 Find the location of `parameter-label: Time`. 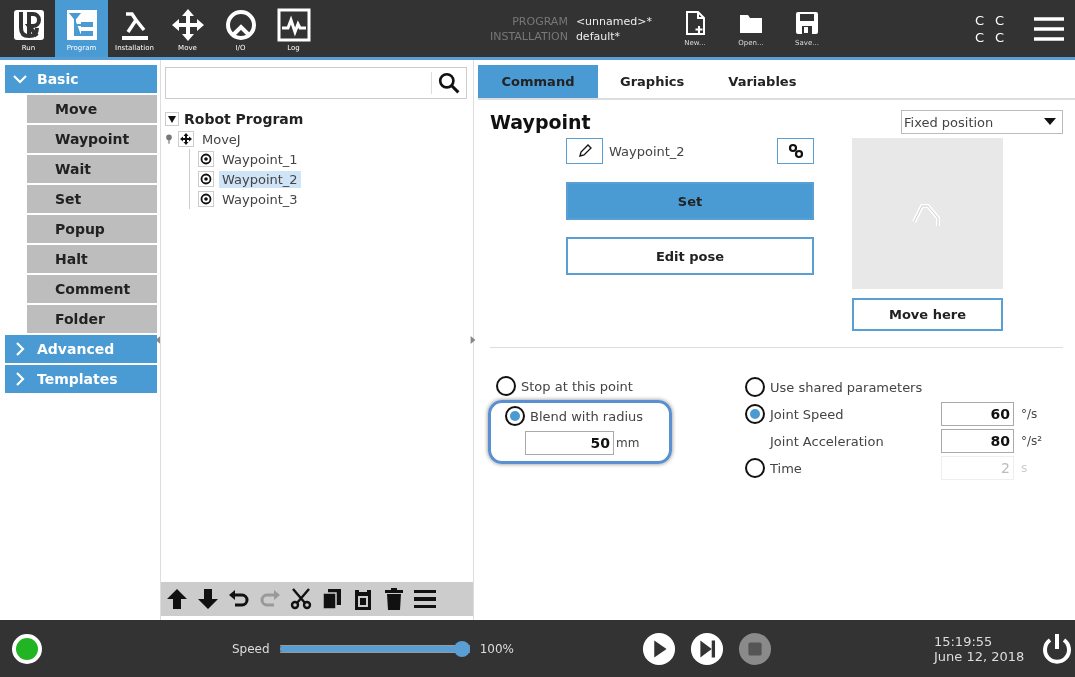

parameter-label: Time is located at coordinates (786, 468).